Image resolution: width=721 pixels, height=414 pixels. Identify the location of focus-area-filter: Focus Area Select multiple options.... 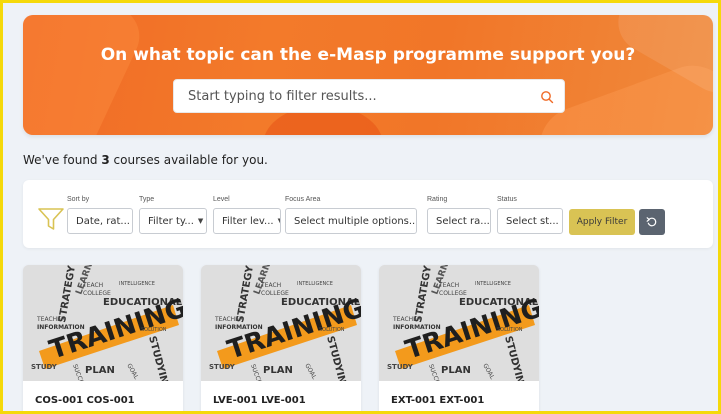
(351, 215).